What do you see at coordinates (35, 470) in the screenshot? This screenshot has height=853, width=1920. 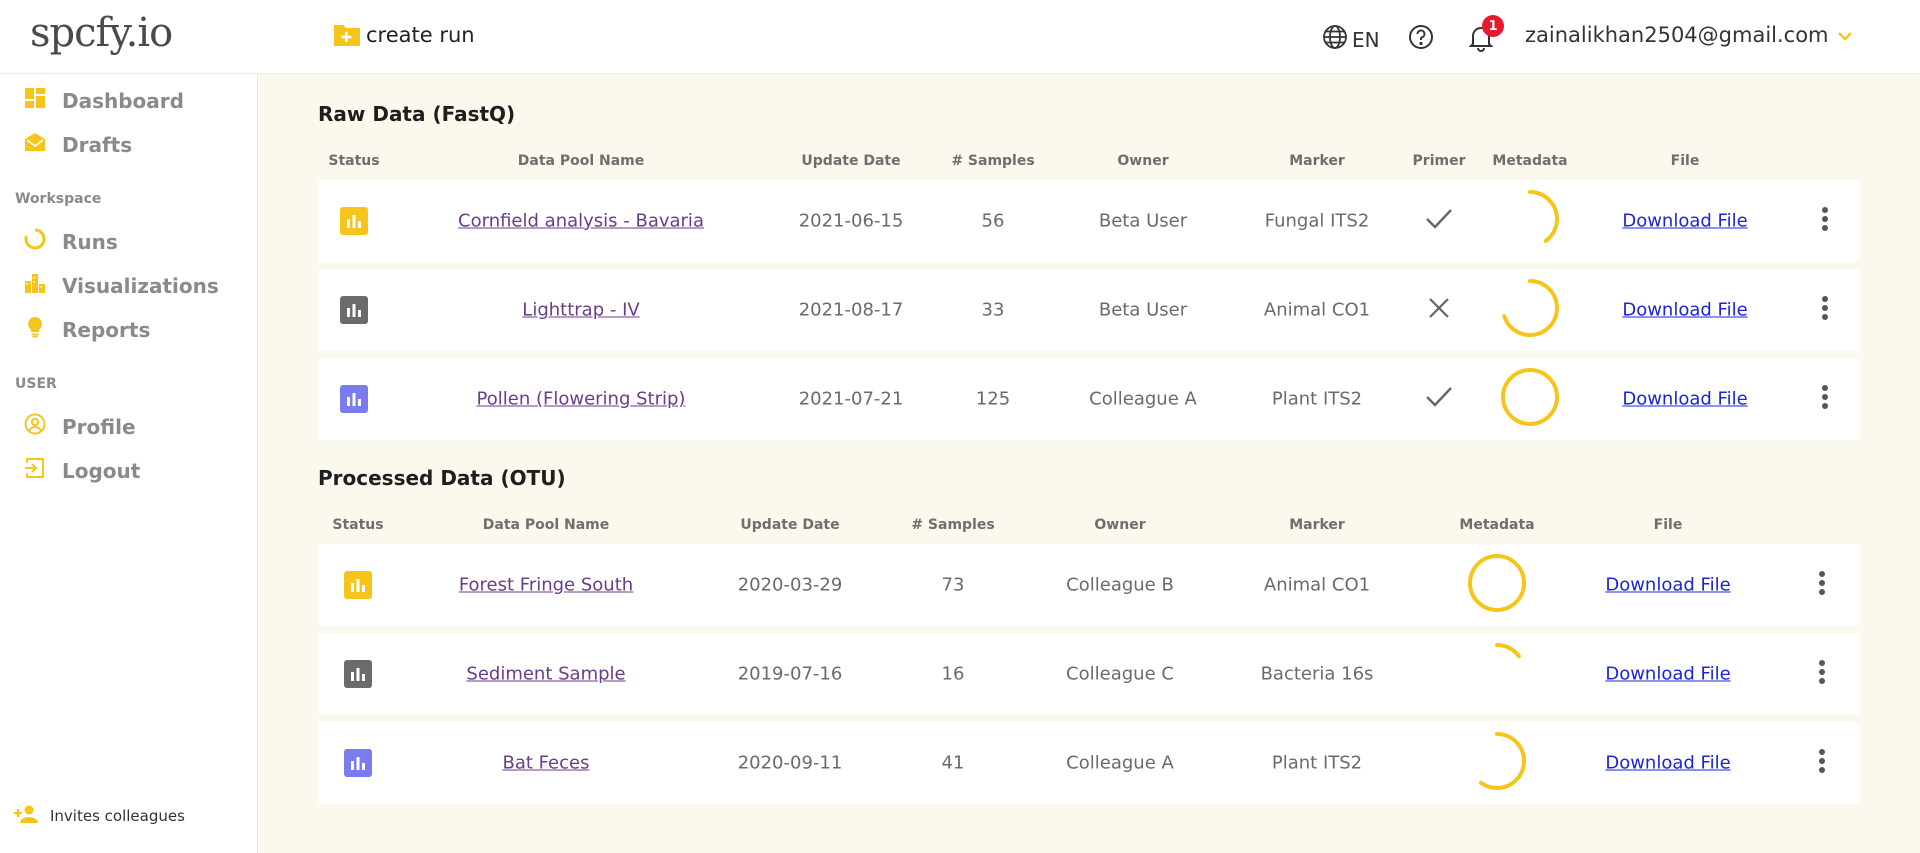 I see `logout-icon` at bounding box center [35, 470].